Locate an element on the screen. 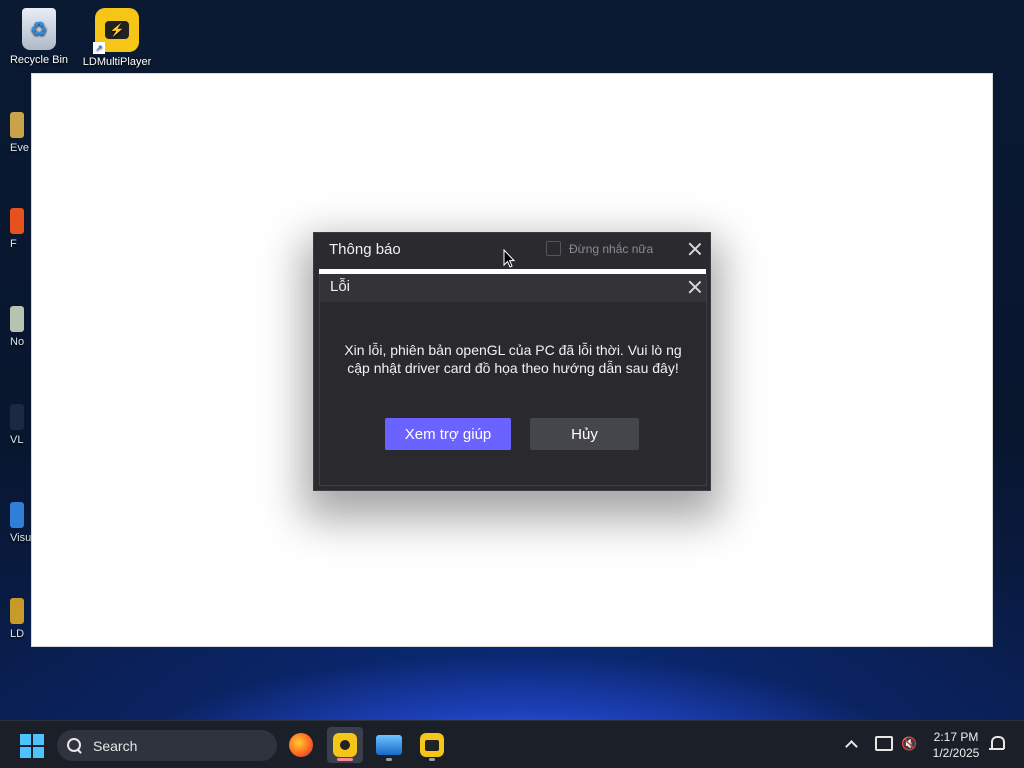 The image size is (1024, 768). firefox-icon is located at coordinates (301, 745).